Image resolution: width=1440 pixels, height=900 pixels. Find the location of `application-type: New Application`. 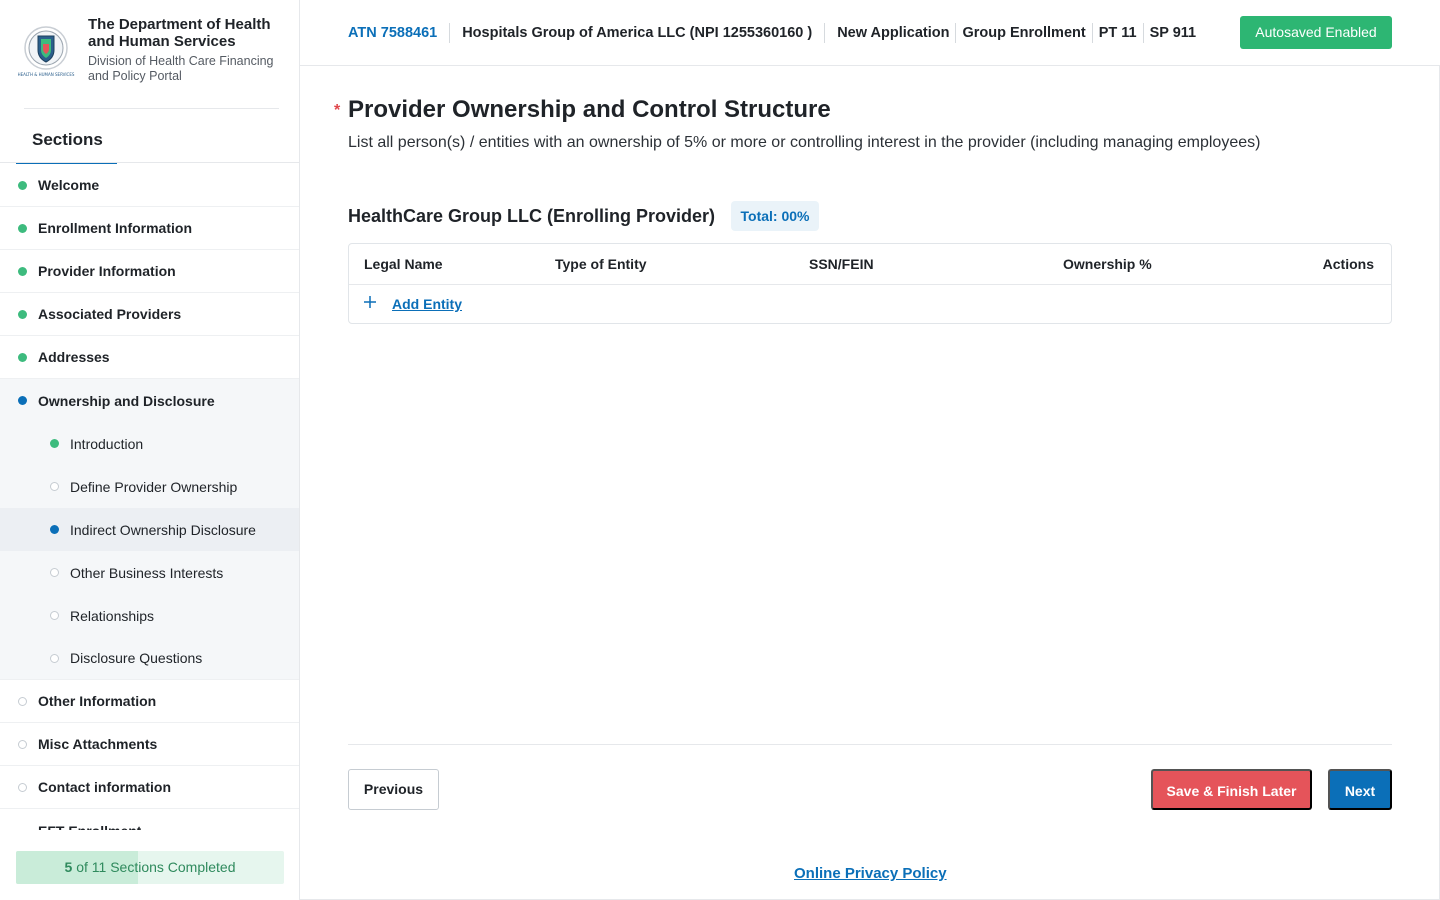

application-type: New Application is located at coordinates (893, 33).